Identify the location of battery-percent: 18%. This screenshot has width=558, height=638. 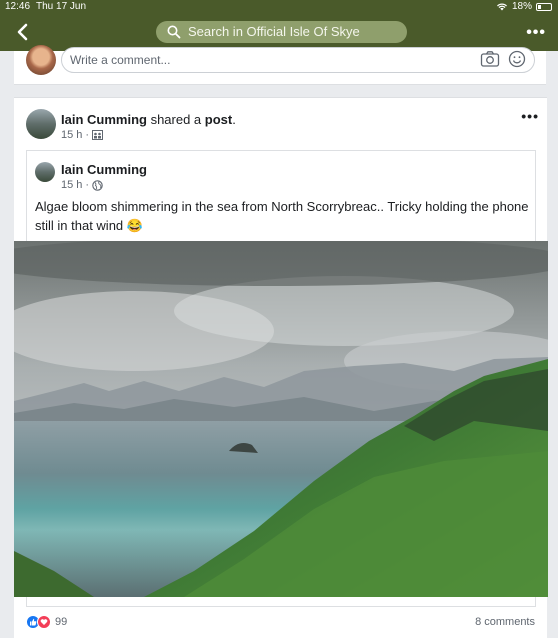
(521, 6).